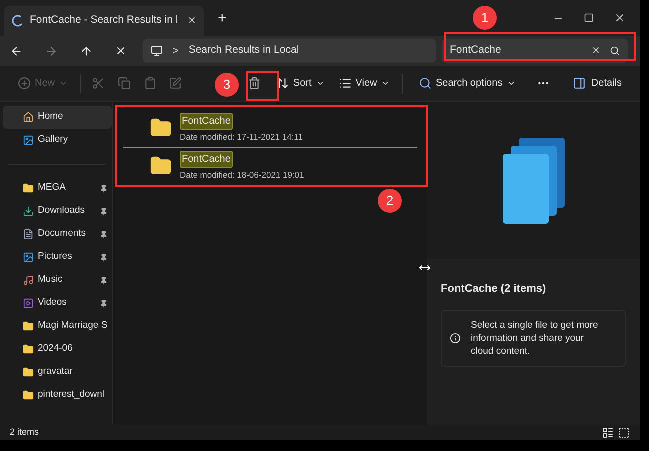  What do you see at coordinates (25, 432) in the screenshot?
I see `item-count: 2 items` at bounding box center [25, 432].